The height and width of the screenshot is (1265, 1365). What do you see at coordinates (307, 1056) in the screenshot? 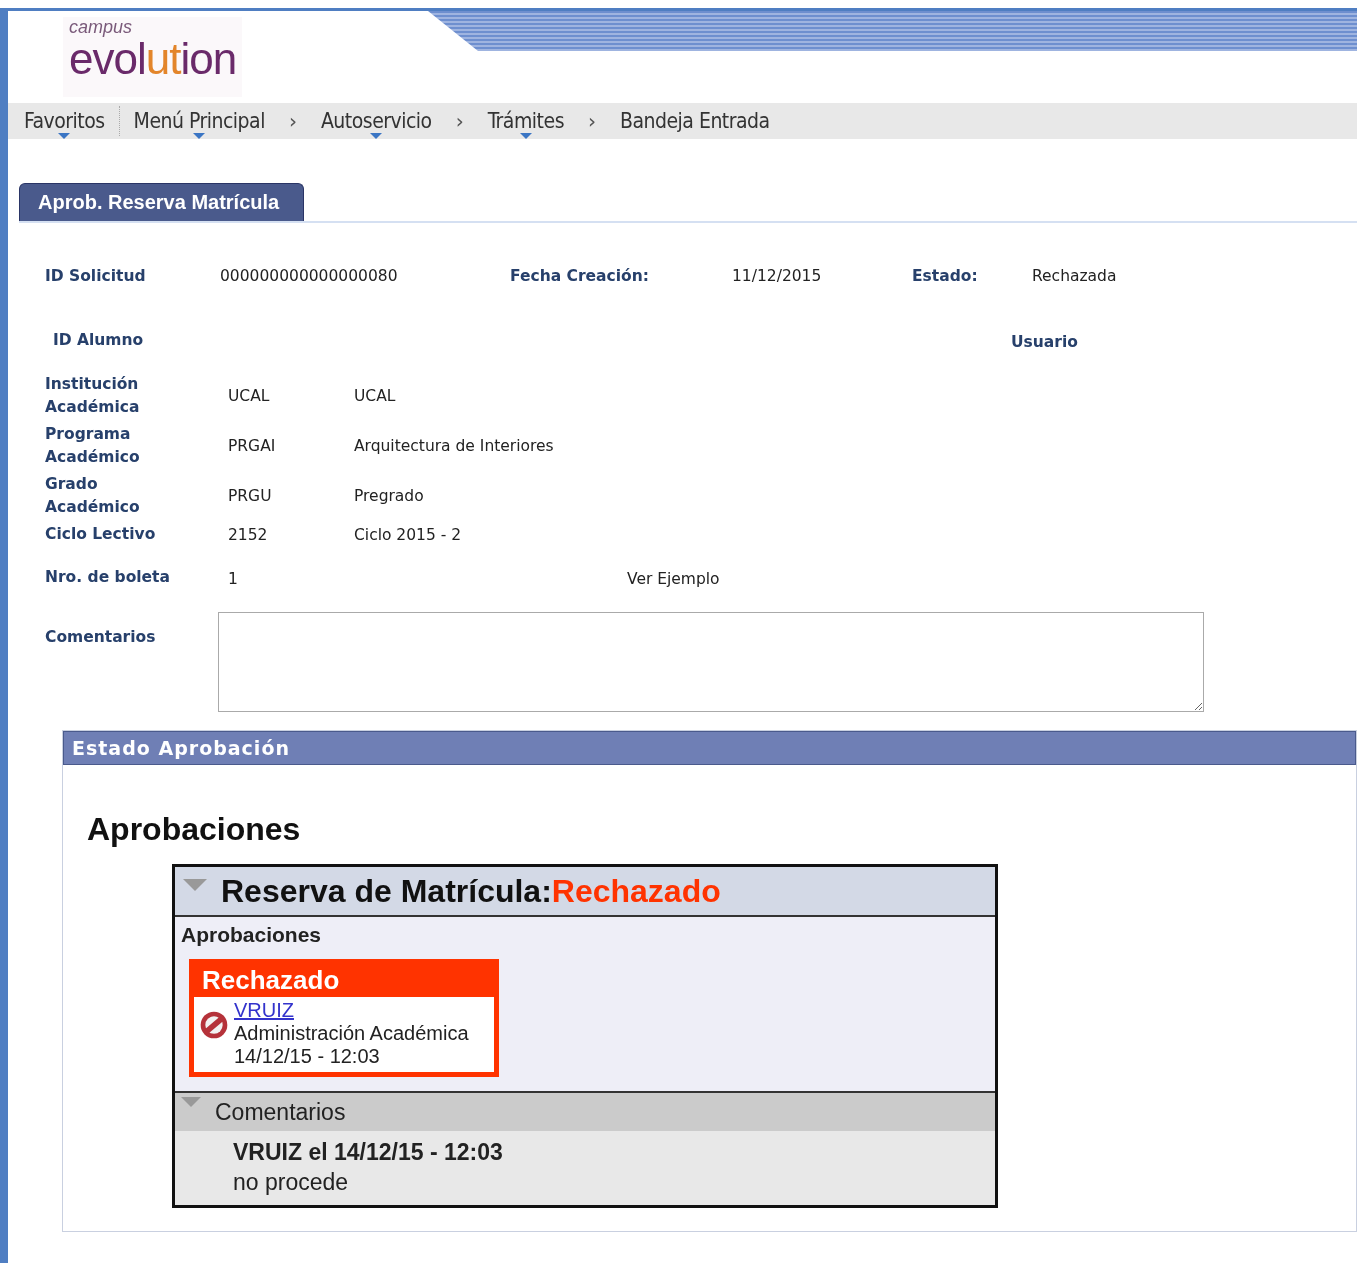
I see `step-datetime: 14/12/15 - 12:03` at bounding box center [307, 1056].